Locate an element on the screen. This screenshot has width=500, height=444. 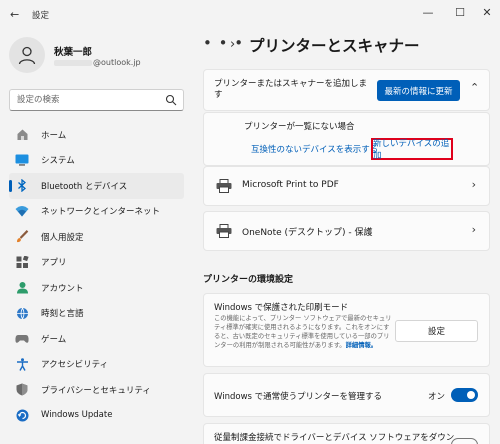
home-icon is located at coordinates (22, 135).